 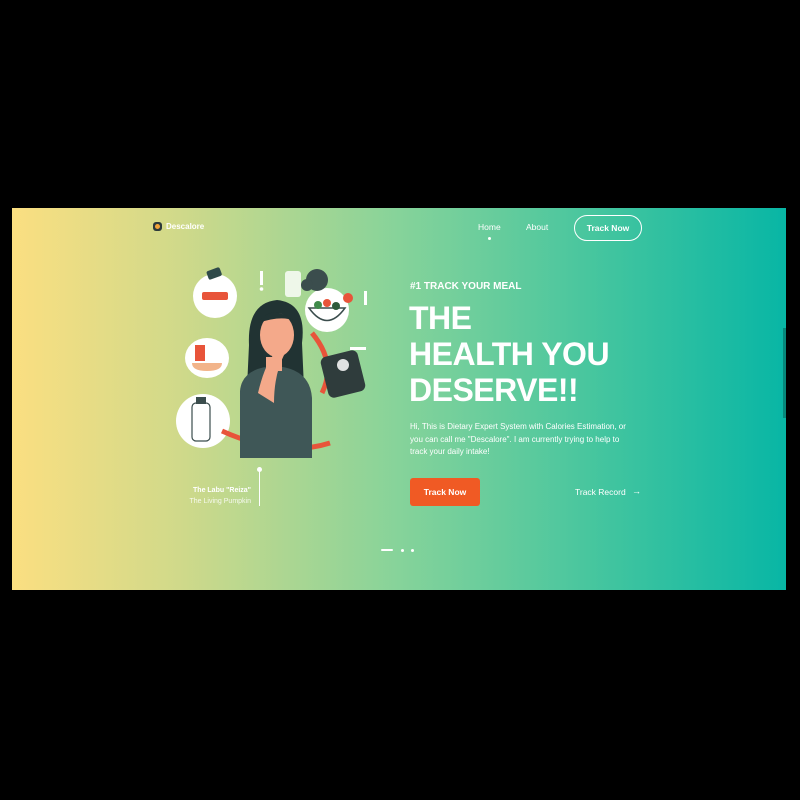 I want to click on track-record-link: Track Record, so click(x=600, y=492).